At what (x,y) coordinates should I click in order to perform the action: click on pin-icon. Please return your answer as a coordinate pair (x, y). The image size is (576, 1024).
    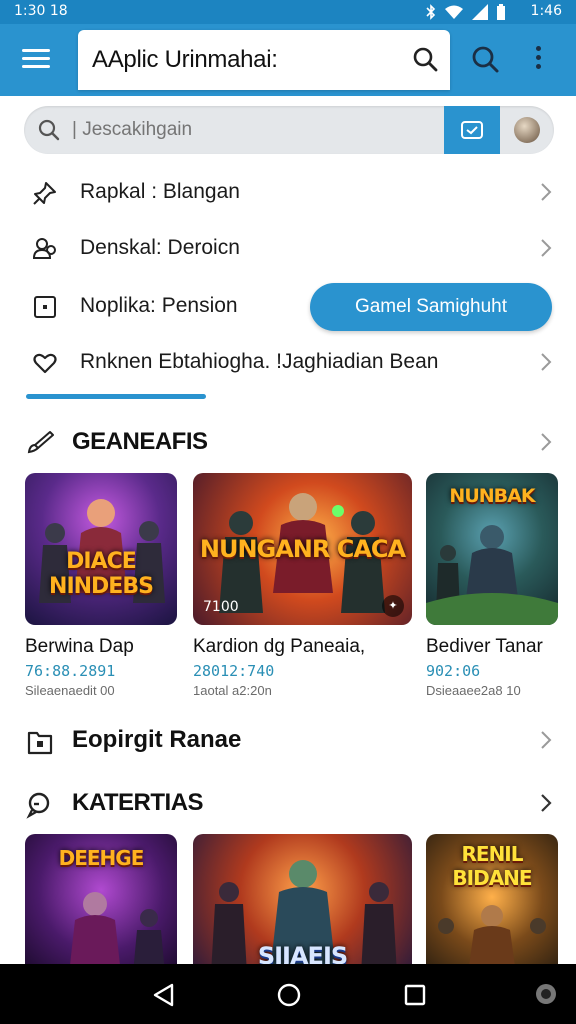
    Looking at the image, I should click on (44, 193).